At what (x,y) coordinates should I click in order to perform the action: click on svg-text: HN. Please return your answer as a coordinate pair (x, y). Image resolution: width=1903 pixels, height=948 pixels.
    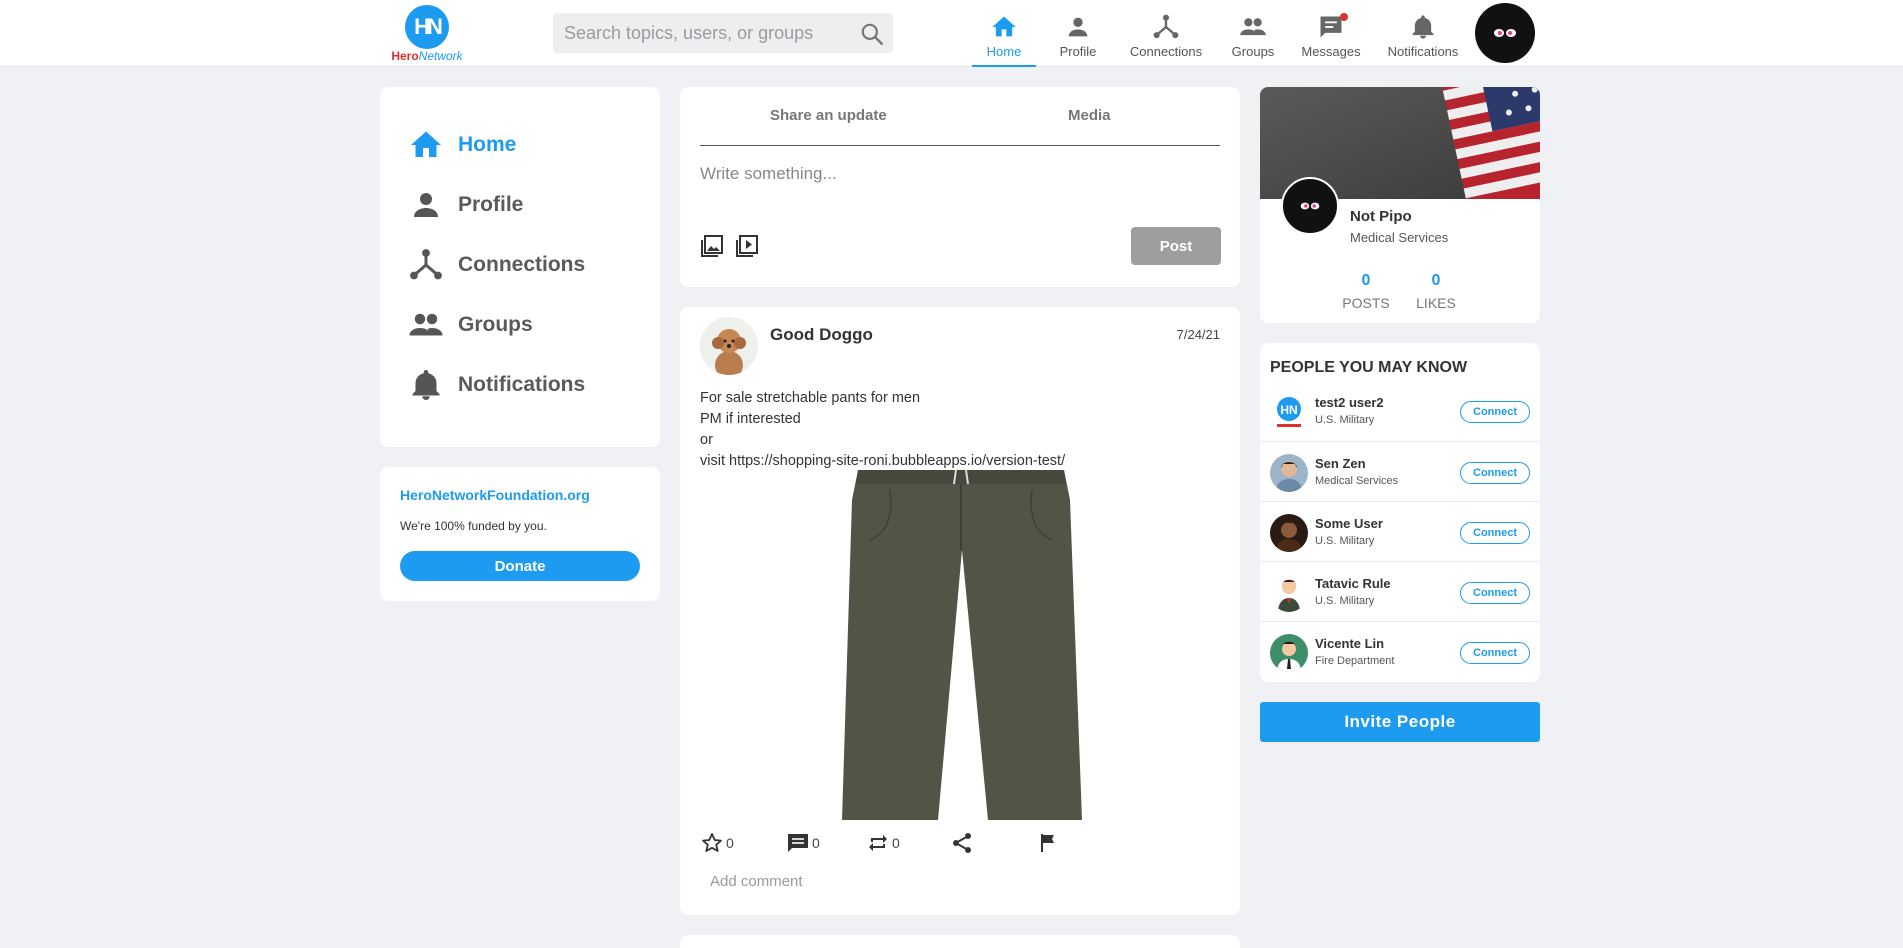
    Looking at the image, I should click on (1288, 410).